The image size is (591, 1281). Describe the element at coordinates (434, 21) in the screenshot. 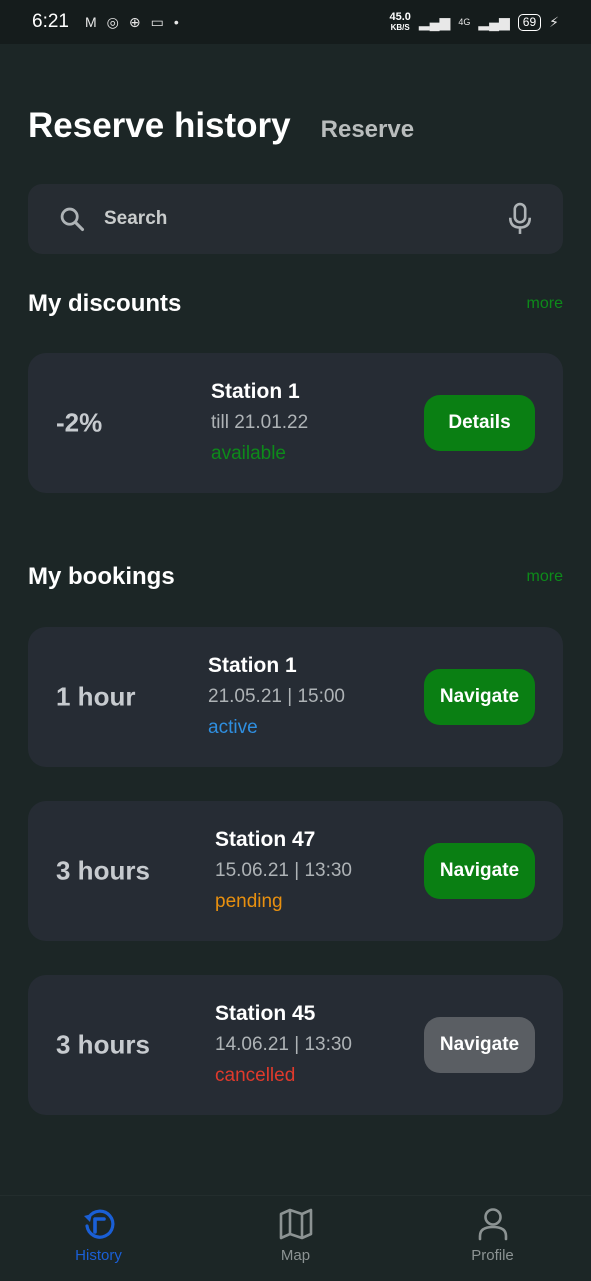

I see `signal-icon: ▂▄▆` at that location.